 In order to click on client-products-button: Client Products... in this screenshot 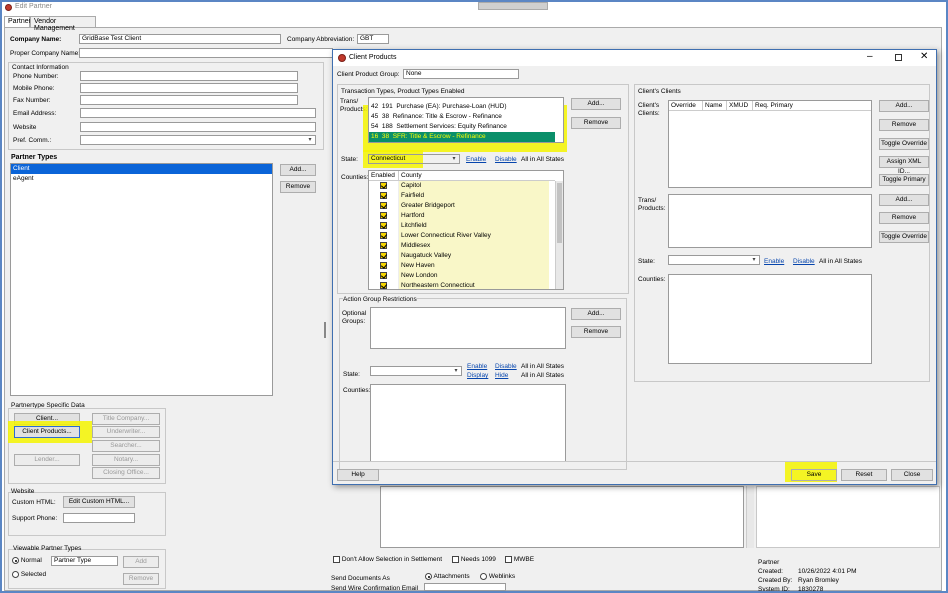, I will do `click(47, 432)`.